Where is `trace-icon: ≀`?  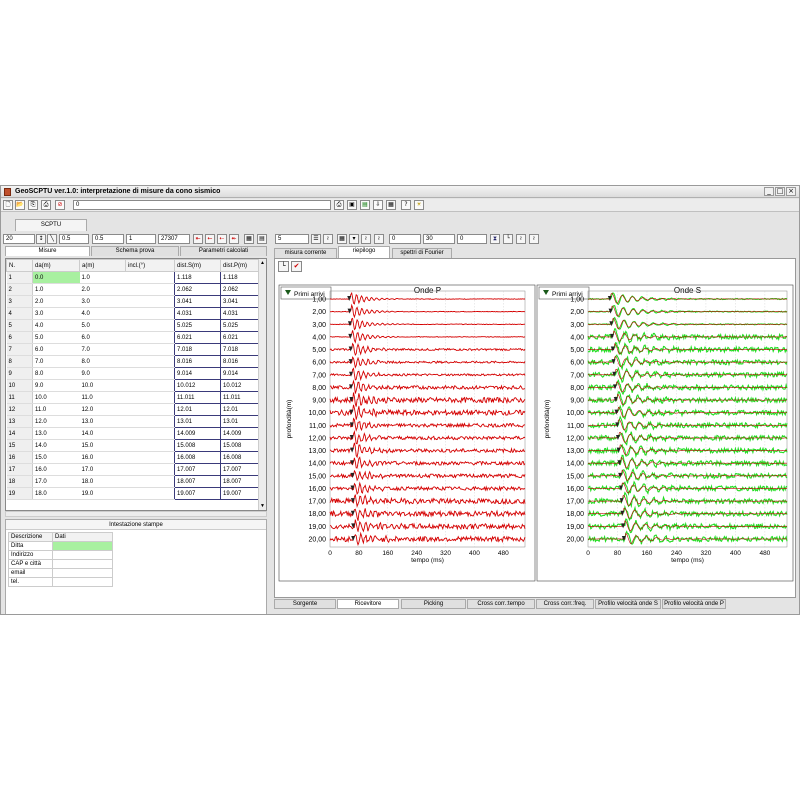
trace-icon: ≀ is located at coordinates (328, 239).